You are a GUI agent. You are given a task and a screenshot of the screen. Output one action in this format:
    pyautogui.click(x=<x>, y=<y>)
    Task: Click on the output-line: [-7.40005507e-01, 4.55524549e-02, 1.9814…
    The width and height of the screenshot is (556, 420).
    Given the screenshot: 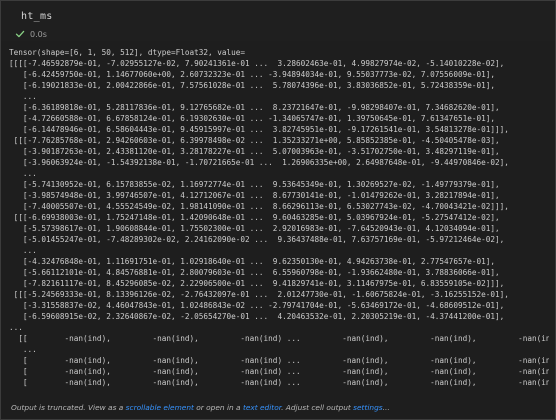 What is the action you would take?
    pyautogui.click(x=259, y=206)
    